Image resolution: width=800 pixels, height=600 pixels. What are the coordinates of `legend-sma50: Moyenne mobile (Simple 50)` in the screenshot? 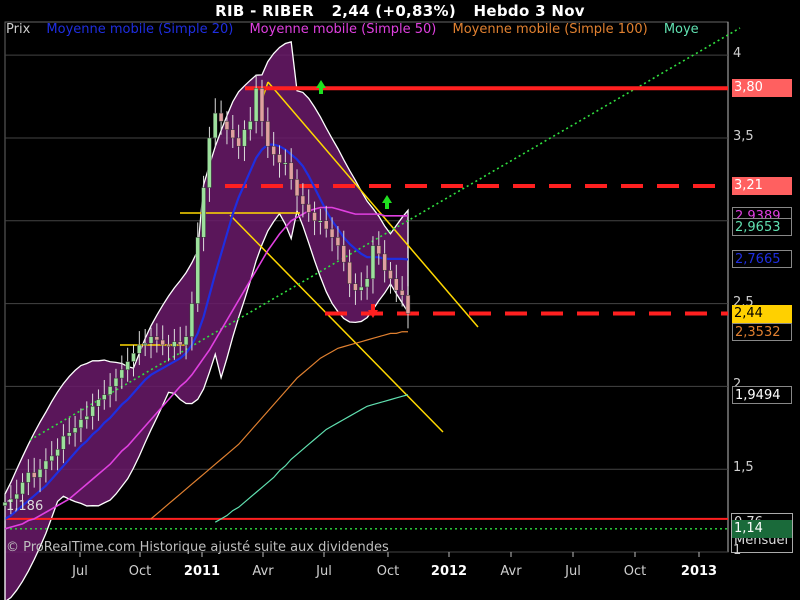 It's located at (342, 29).